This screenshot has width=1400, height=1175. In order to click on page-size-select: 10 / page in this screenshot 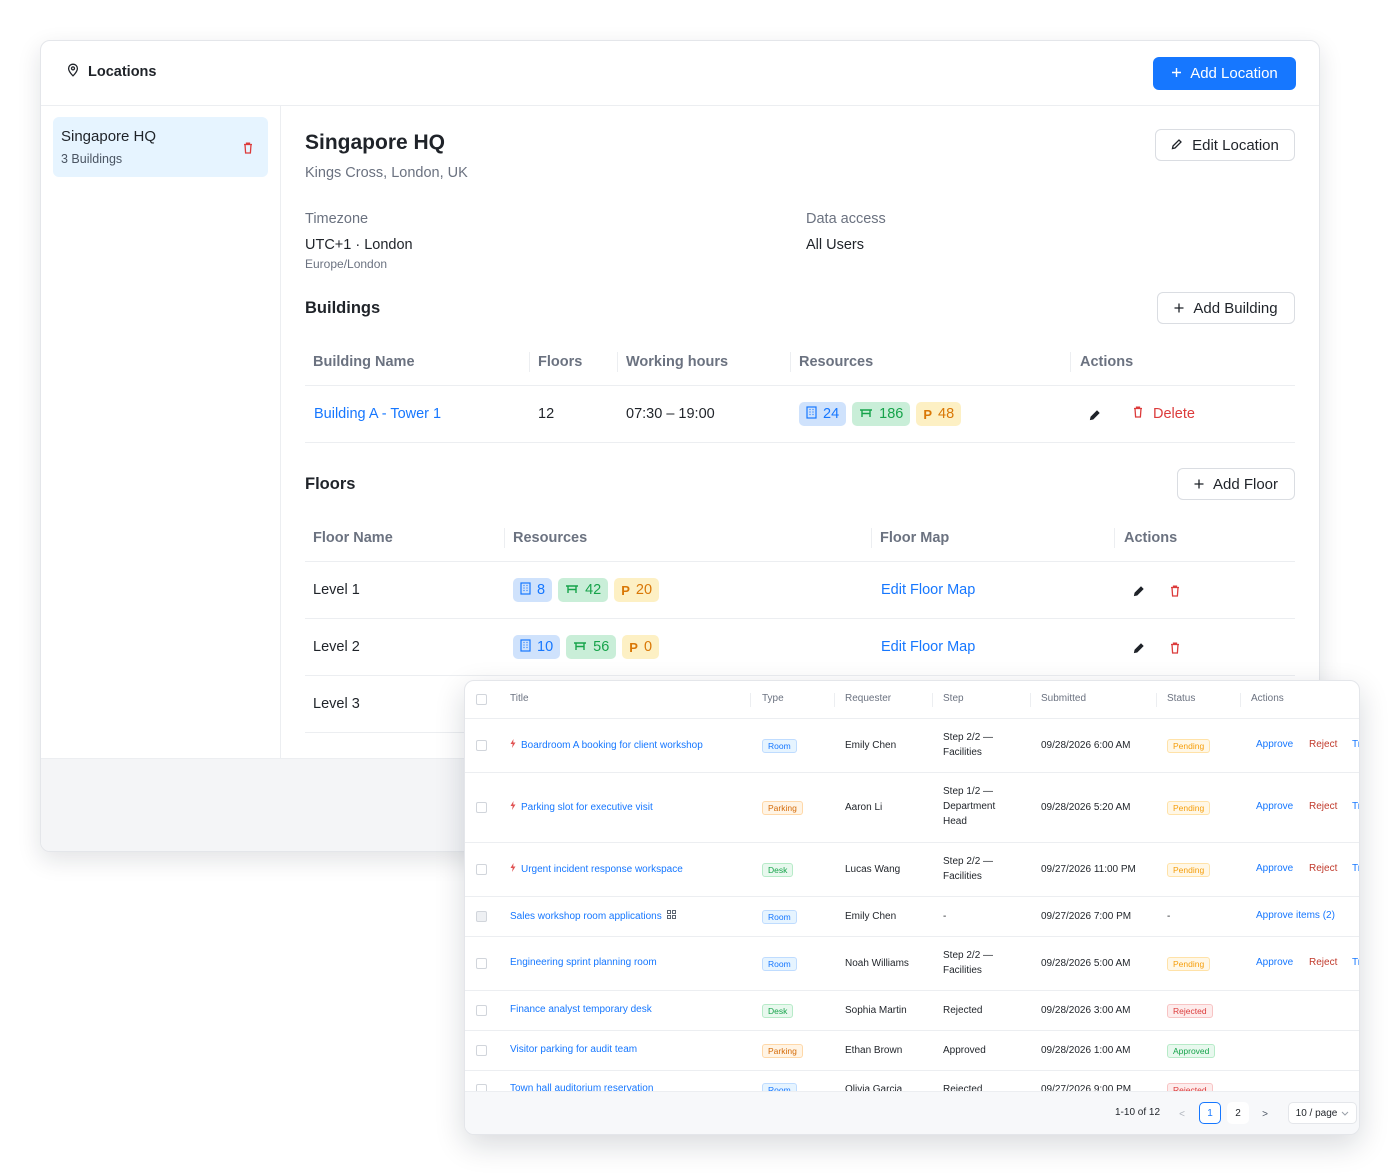, I will do `click(1322, 1113)`.